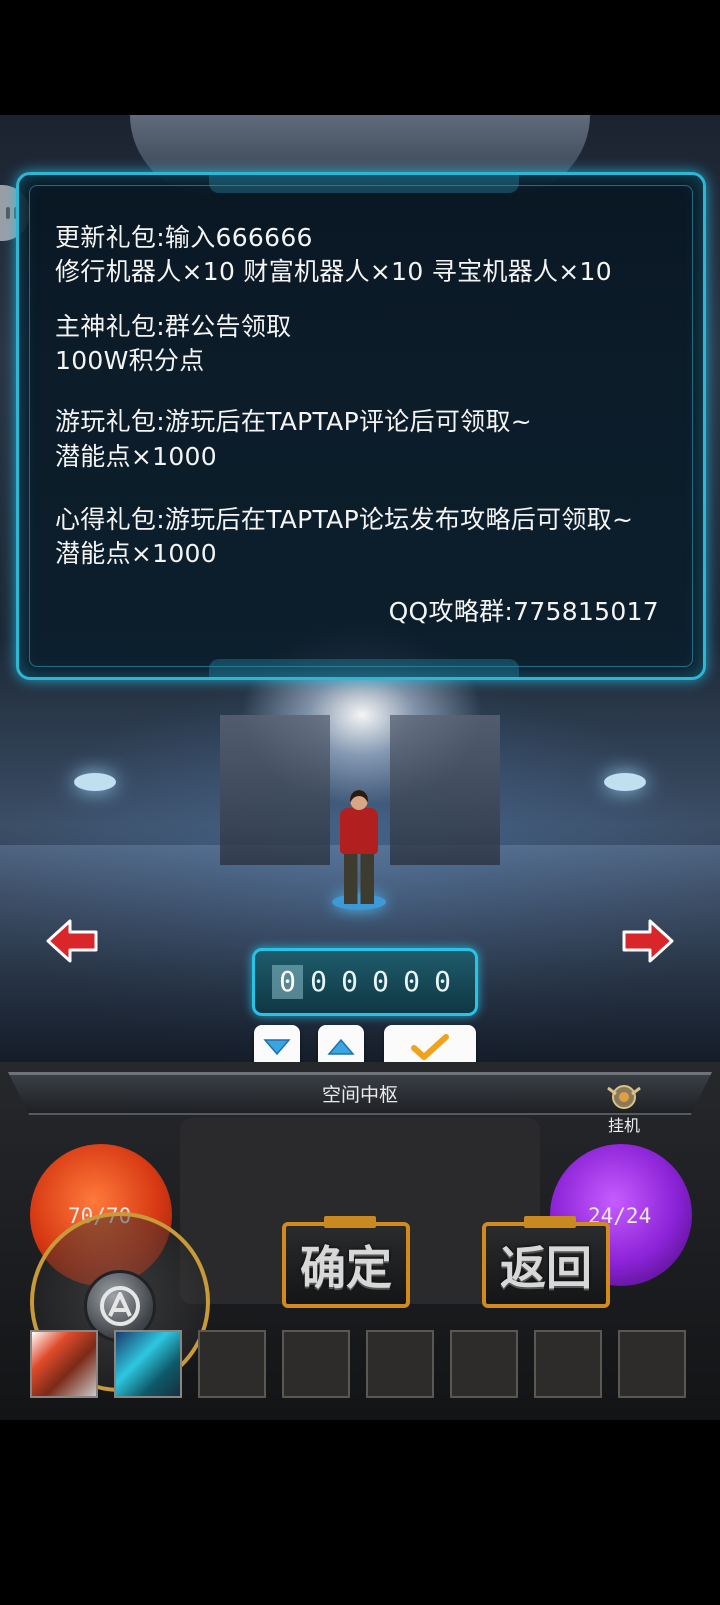 The width and height of the screenshot is (720, 1605). I want to click on left-light, so click(95, 782).